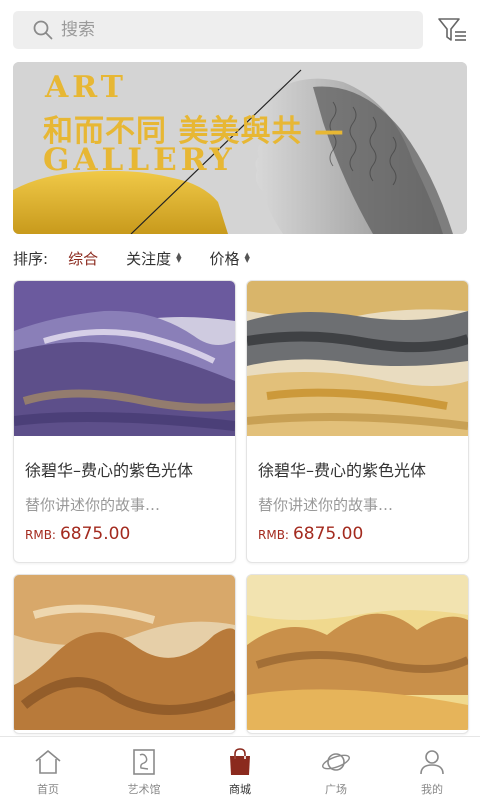  I want to click on tab-square: 广场, so click(336, 768).